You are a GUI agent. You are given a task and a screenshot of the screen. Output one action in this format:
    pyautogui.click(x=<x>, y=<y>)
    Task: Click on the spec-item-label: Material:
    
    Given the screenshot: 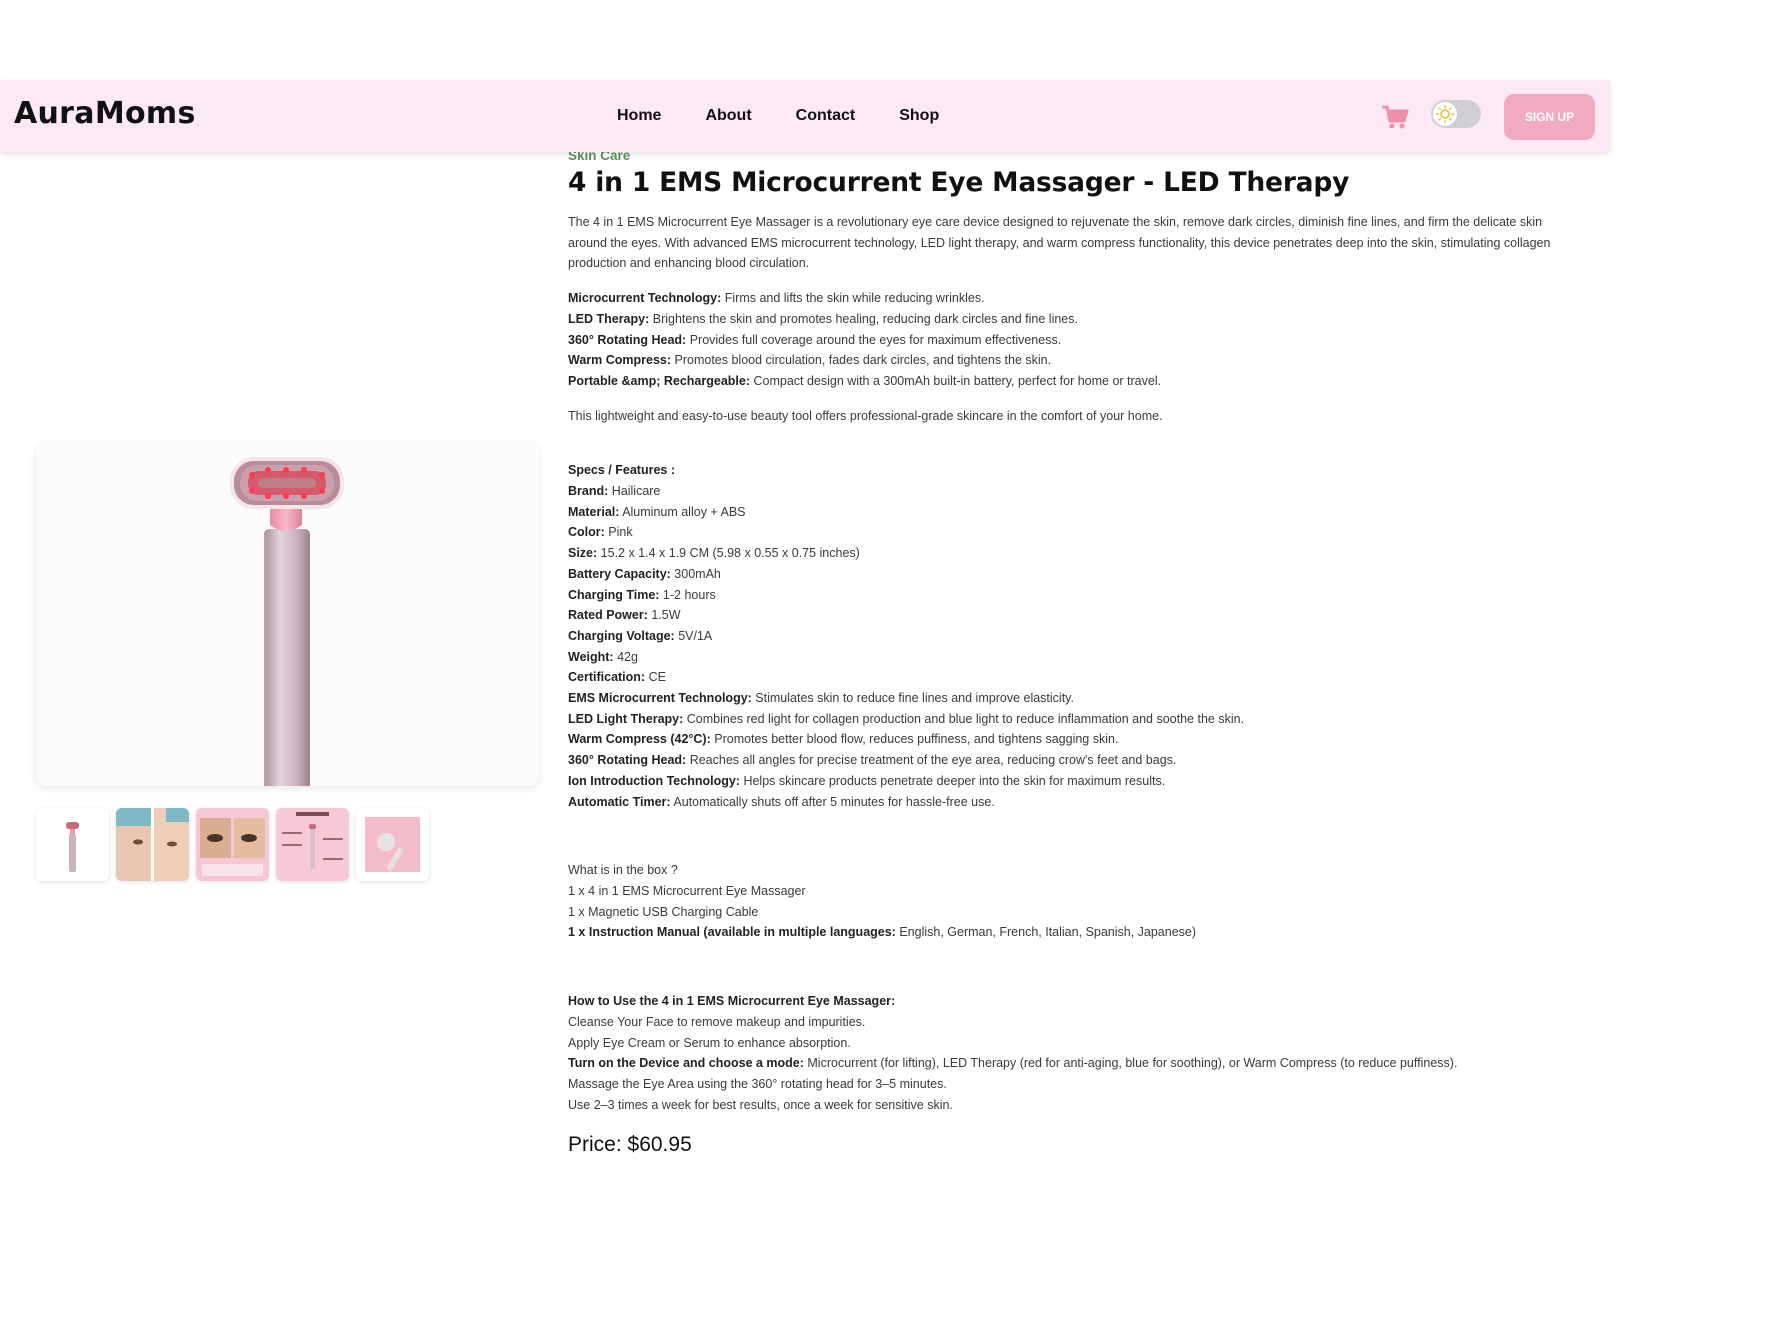 What is the action you would take?
    pyautogui.click(x=594, y=511)
    